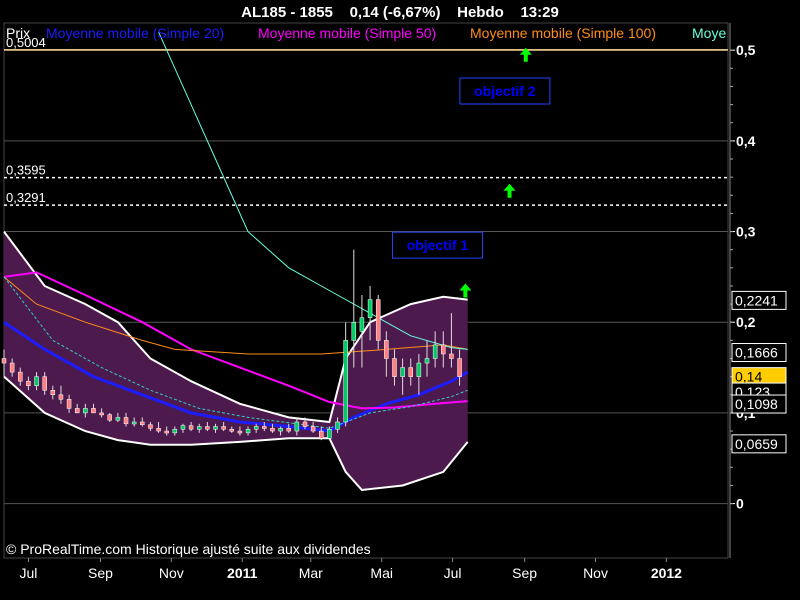 This screenshot has height=600, width=800. I want to click on objective-label: objectif 2, so click(505, 91).